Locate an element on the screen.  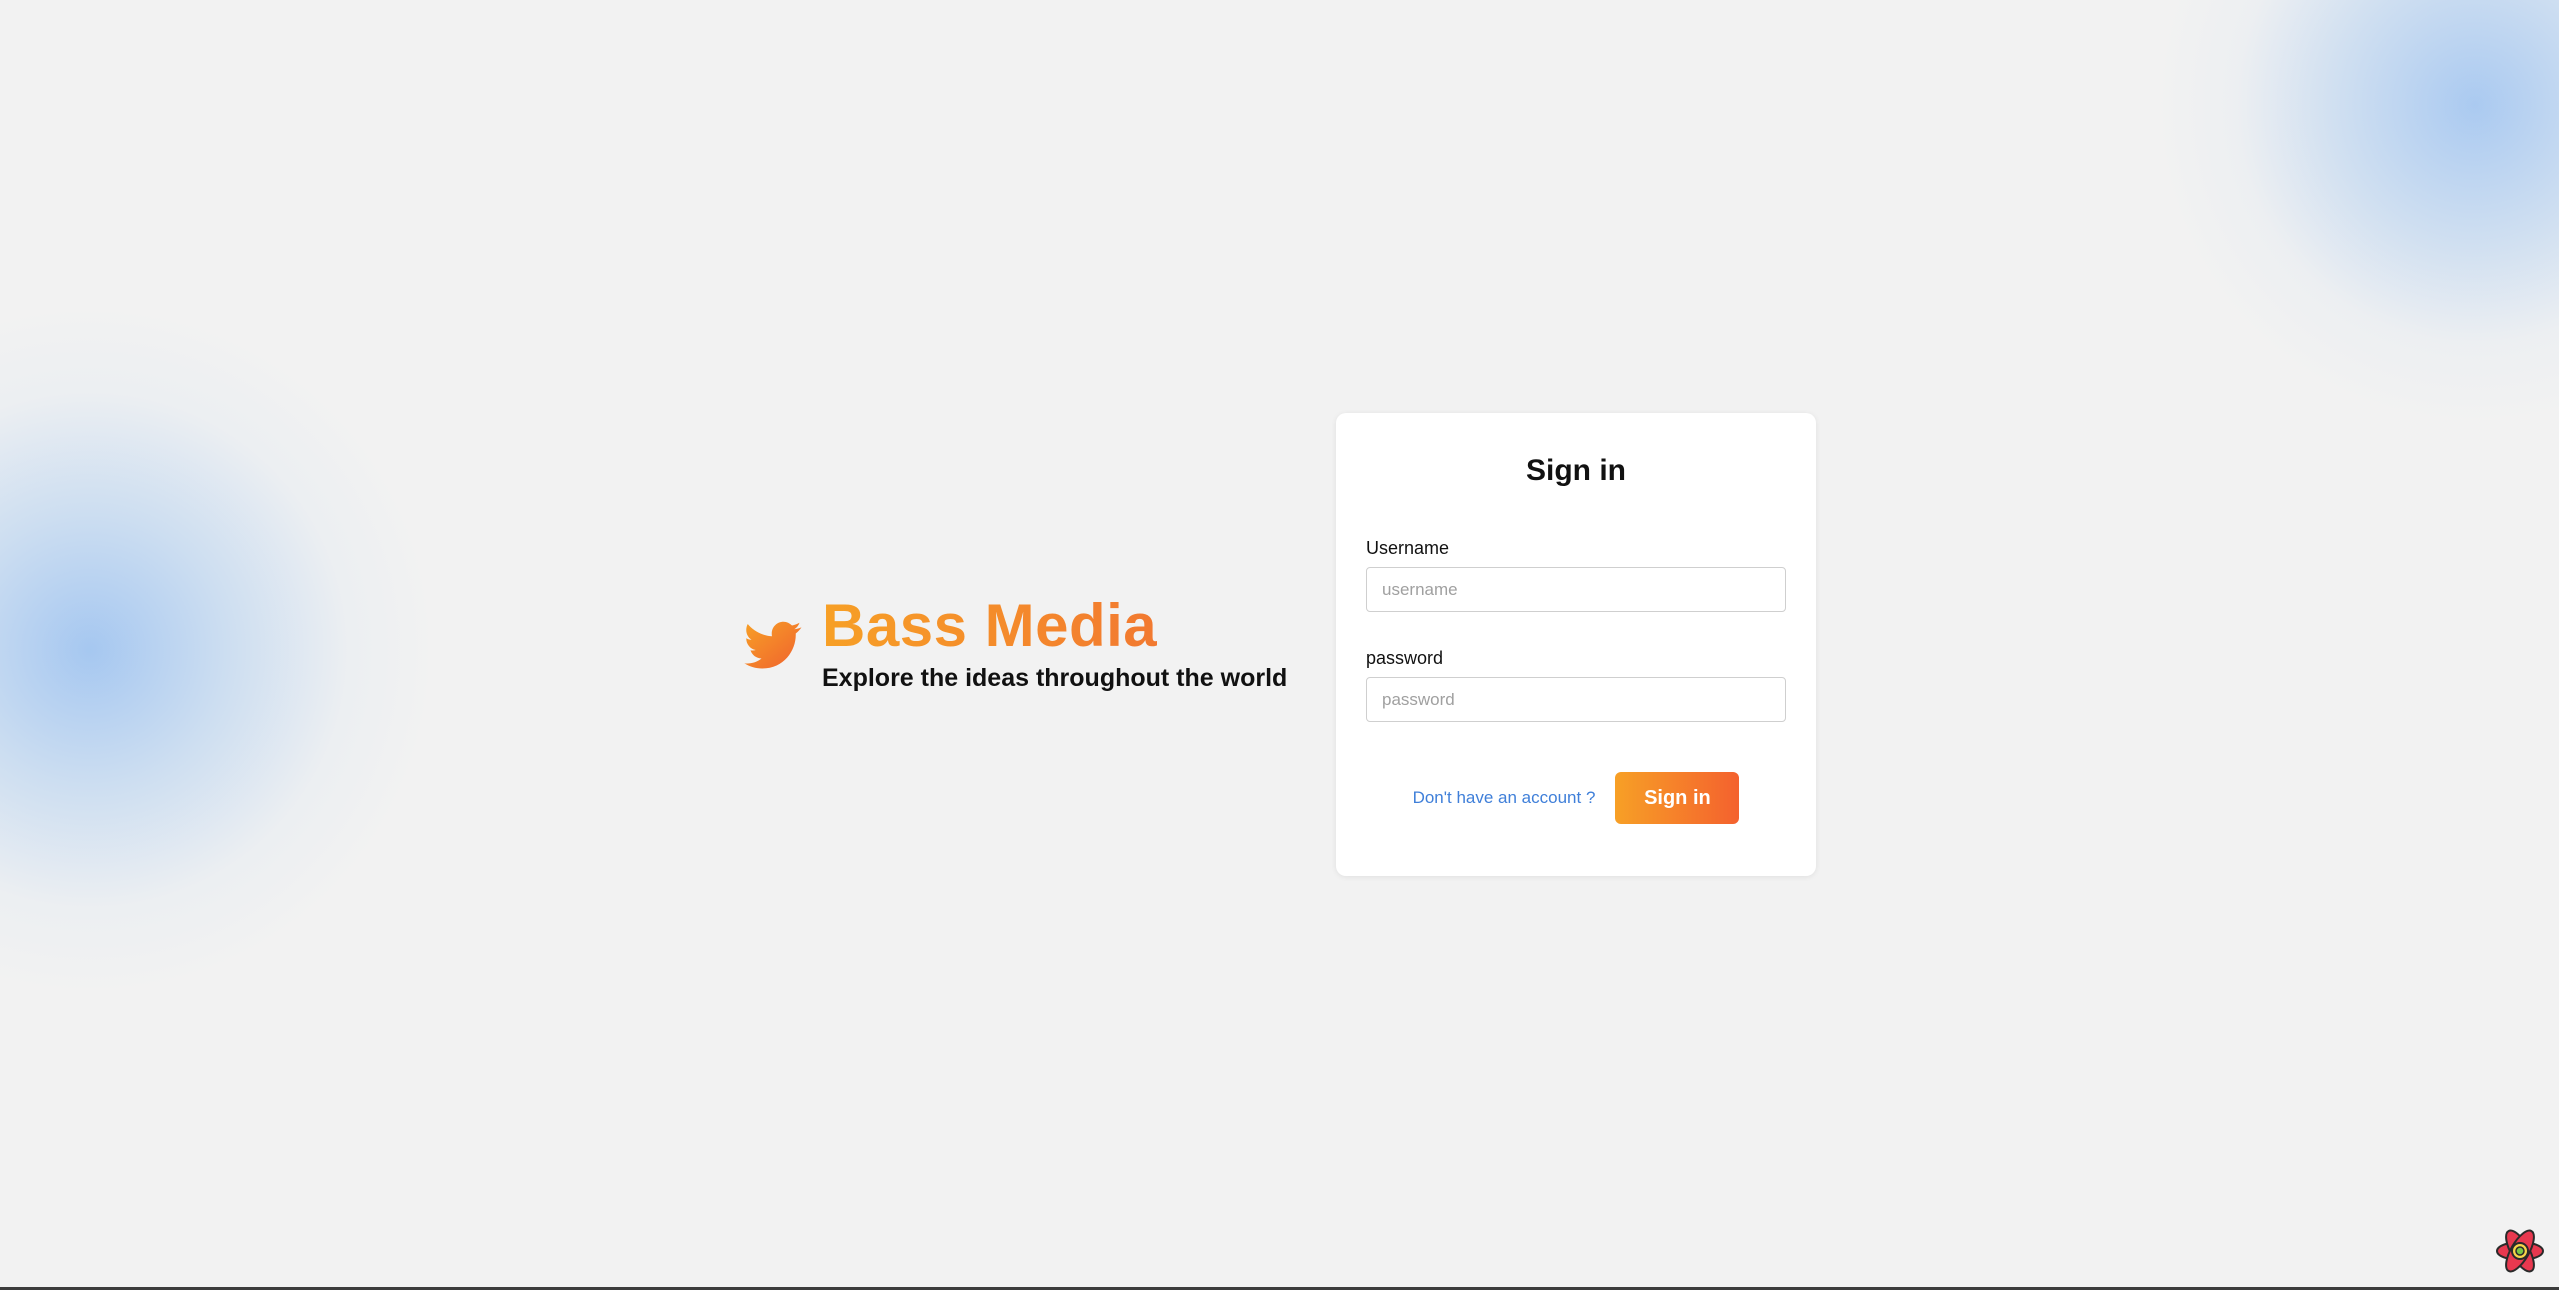
bird-icon is located at coordinates (773, 645).